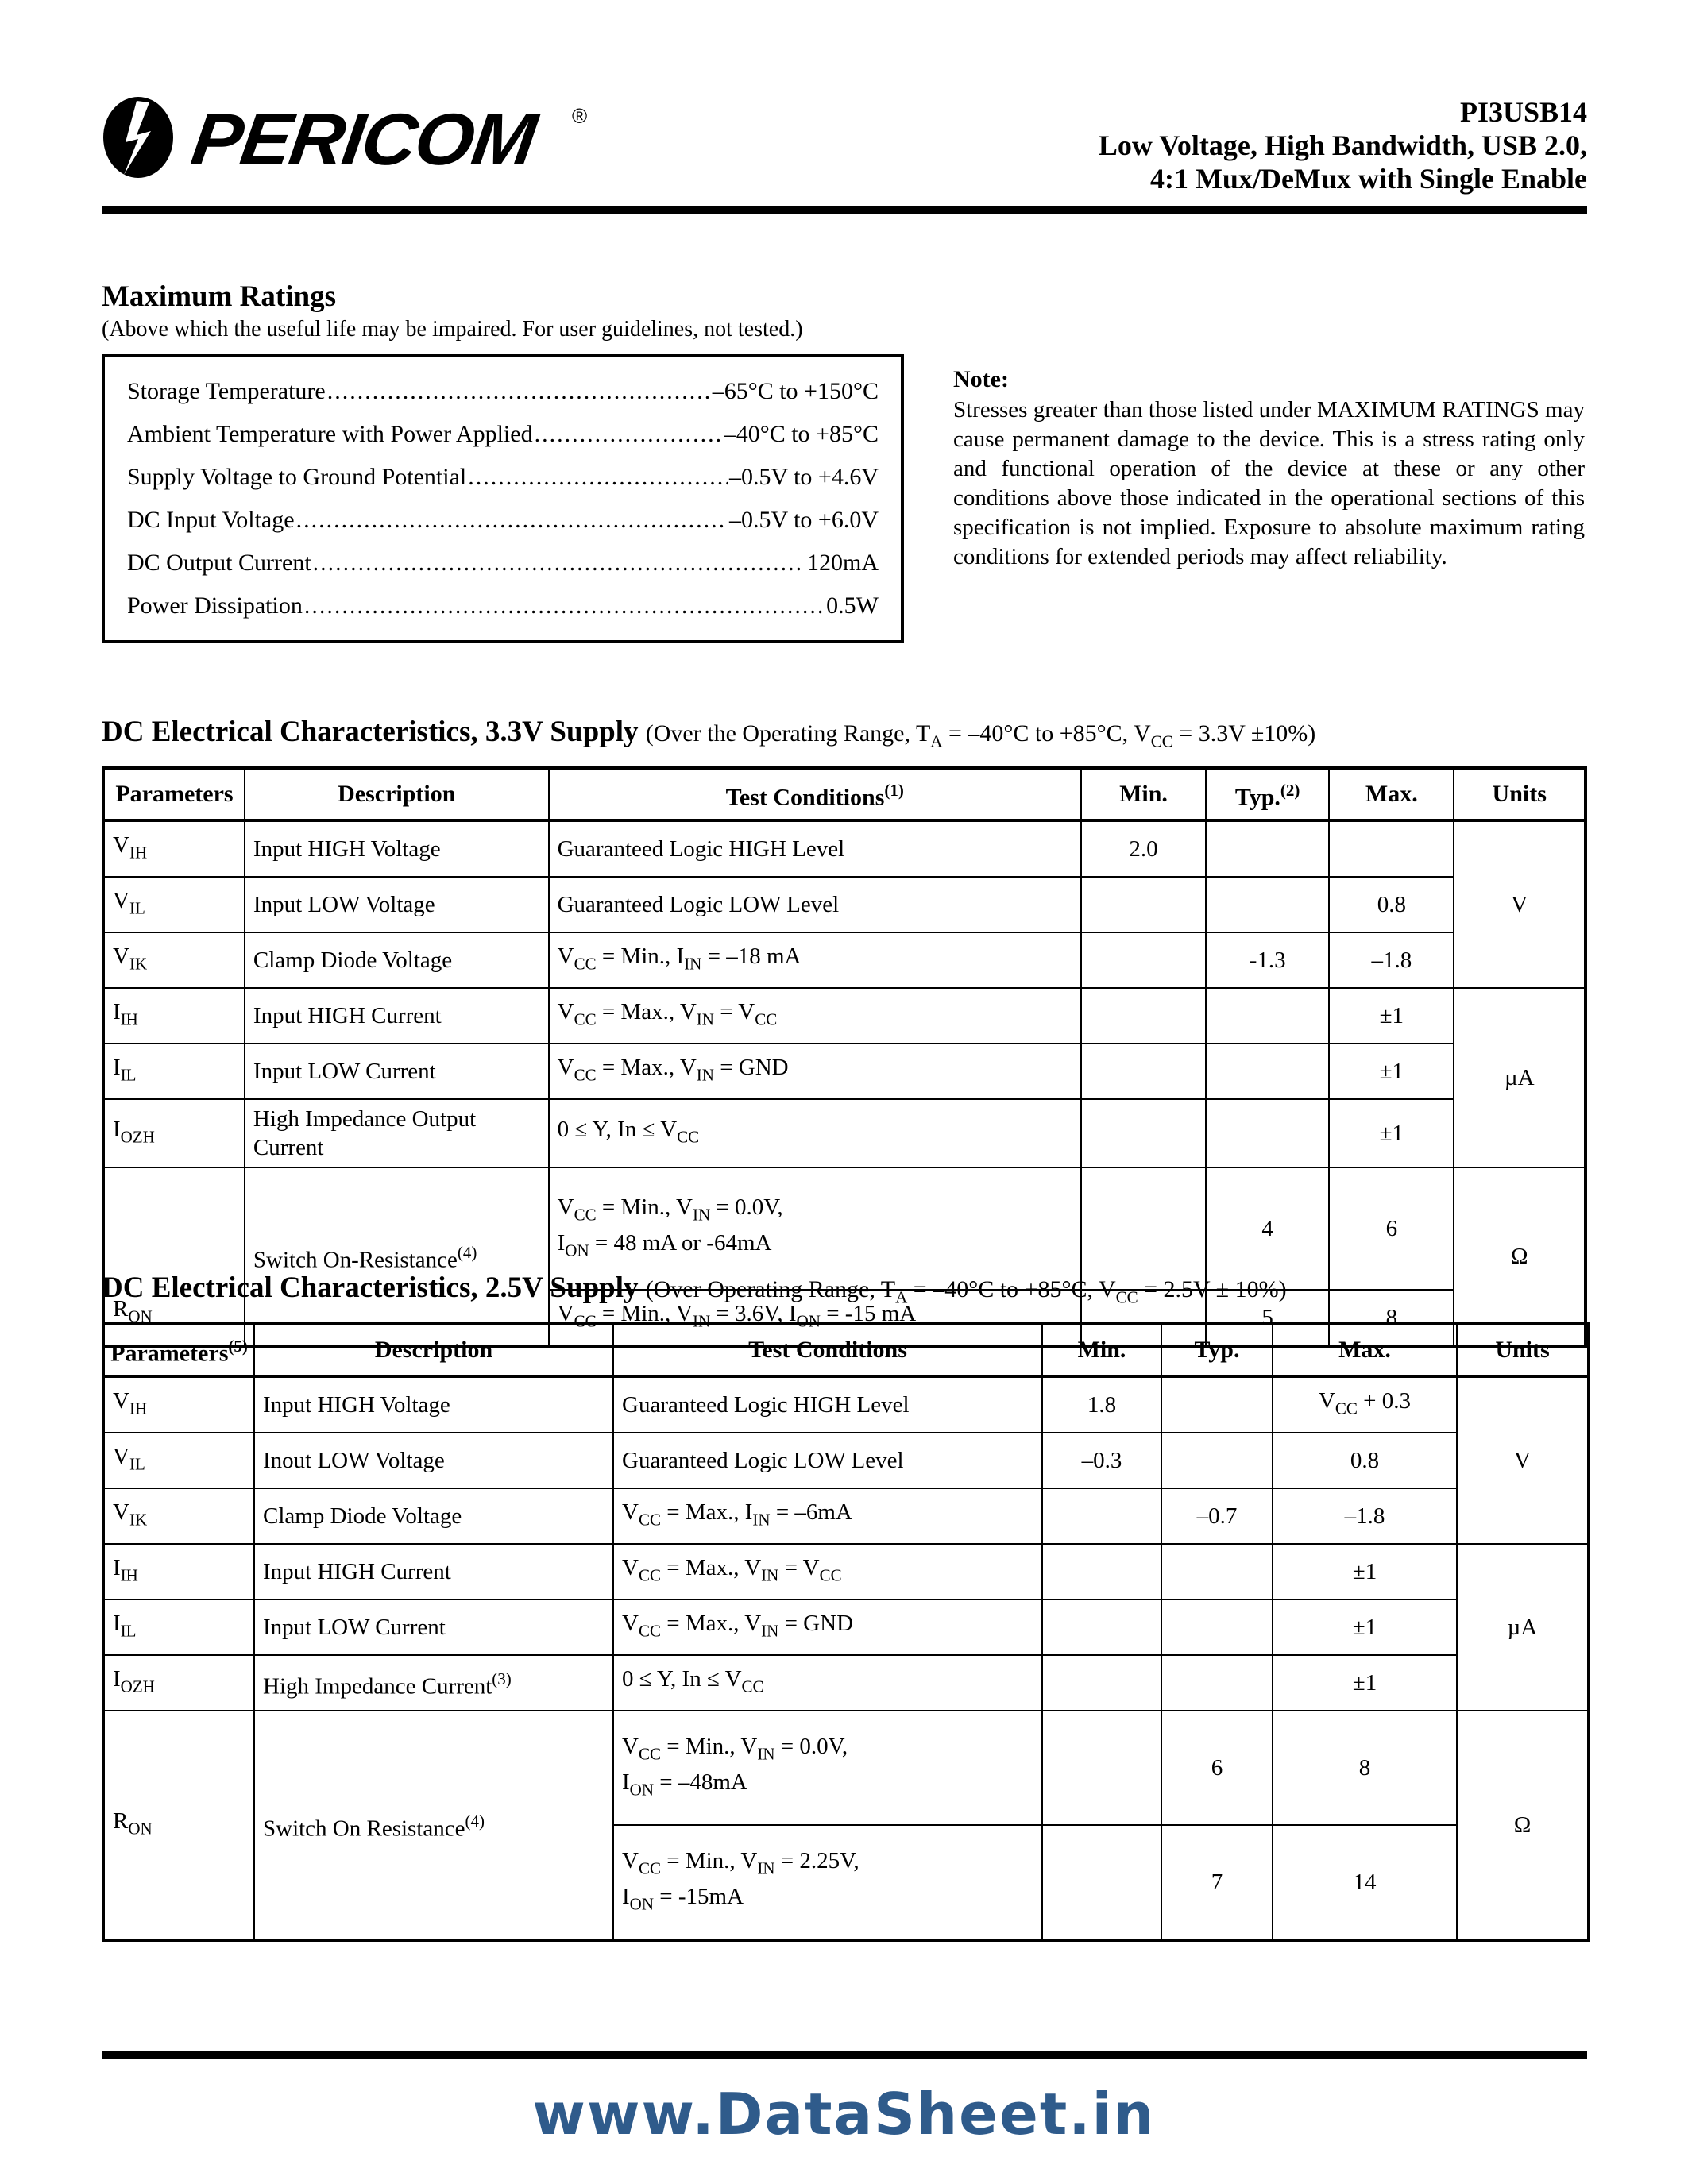  Describe the element at coordinates (1365, 1767) in the screenshot. I see `max-cell: 8` at that location.